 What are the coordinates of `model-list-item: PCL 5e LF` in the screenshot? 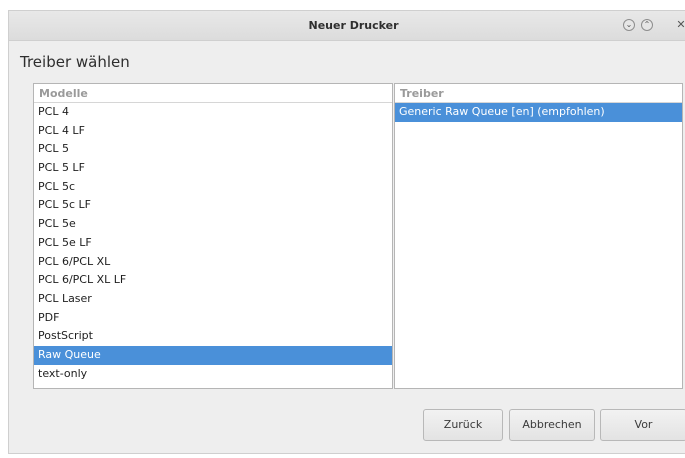 It's located at (213, 243).